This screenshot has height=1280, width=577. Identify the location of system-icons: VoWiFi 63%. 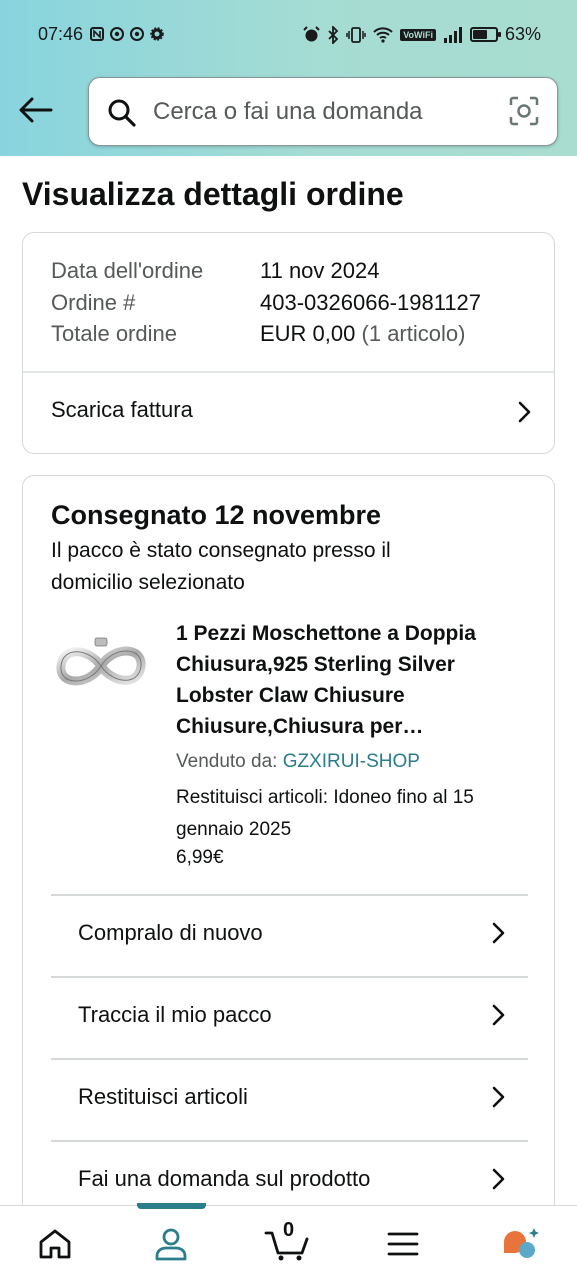
(422, 34).